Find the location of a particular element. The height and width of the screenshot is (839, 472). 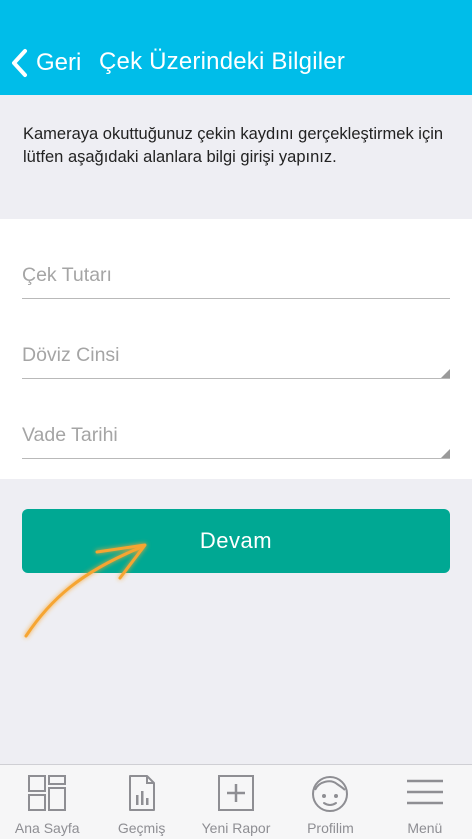

continue-button-label: Devam is located at coordinates (236, 540).